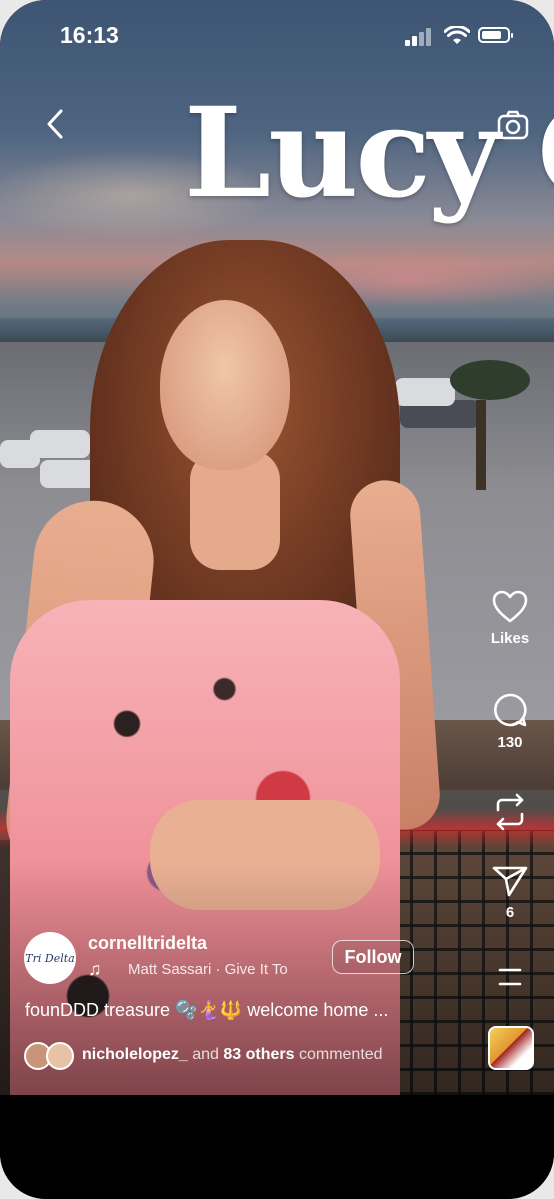 The height and width of the screenshot is (1199, 554). Describe the element at coordinates (419, 37) in the screenshot. I see `cellular-signal-icon` at that location.